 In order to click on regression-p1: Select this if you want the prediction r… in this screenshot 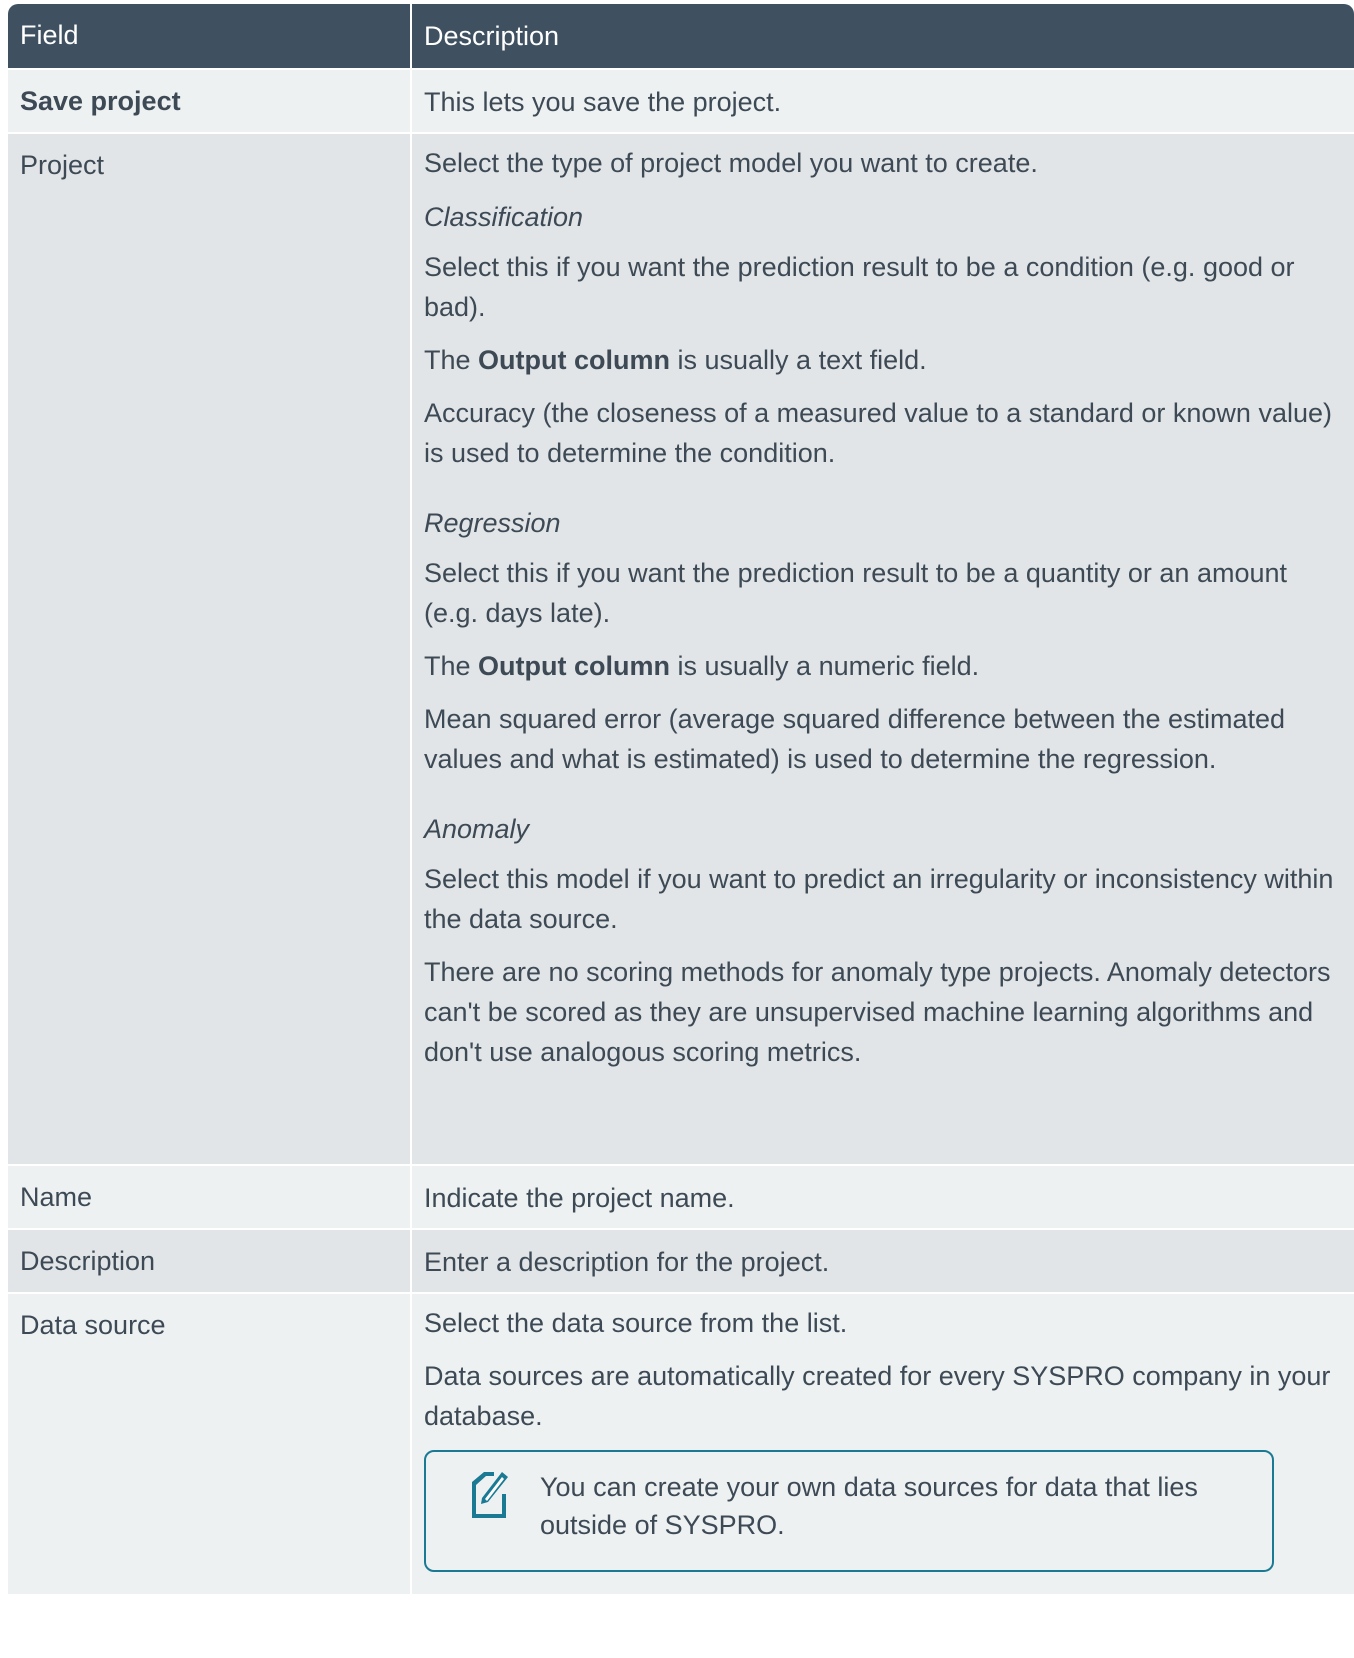, I will do `click(855, 593)`.